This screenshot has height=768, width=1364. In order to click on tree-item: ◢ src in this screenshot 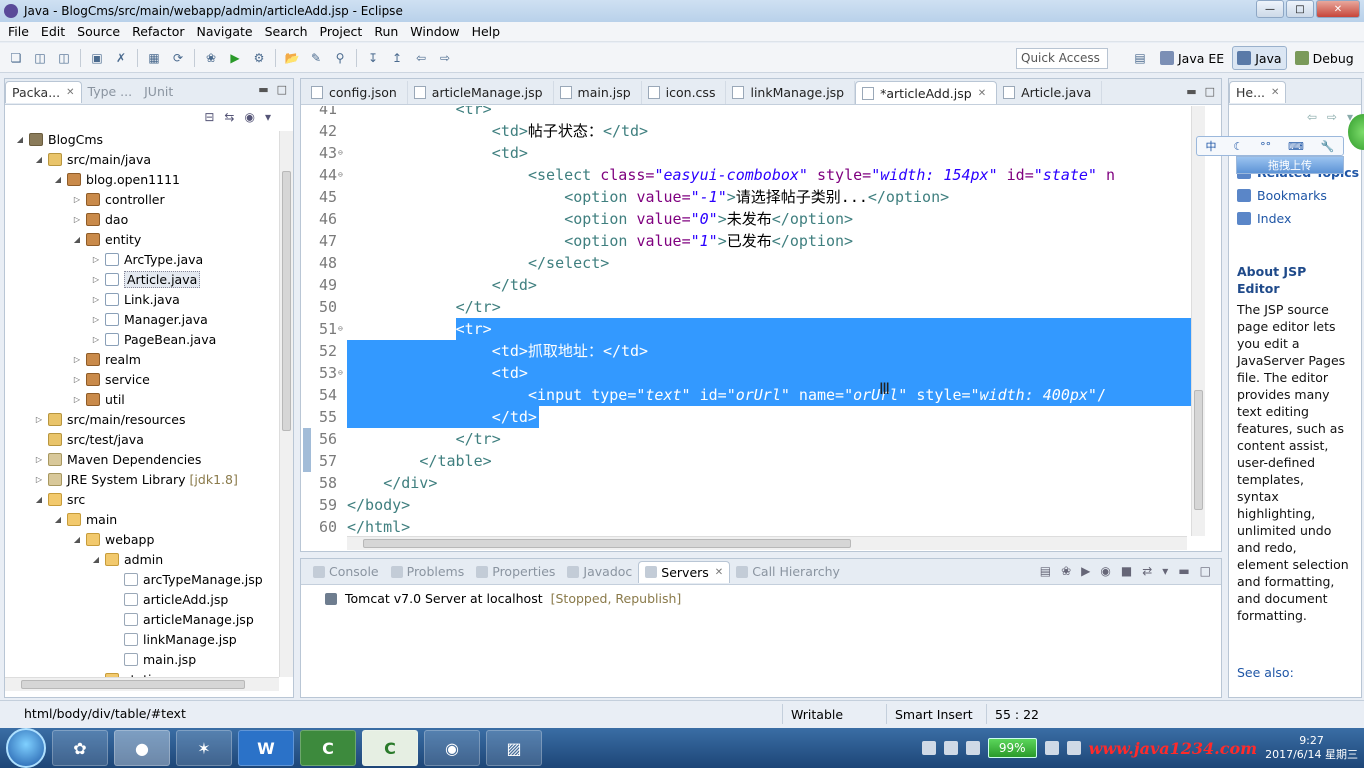, I will do `click(142, 499)`.